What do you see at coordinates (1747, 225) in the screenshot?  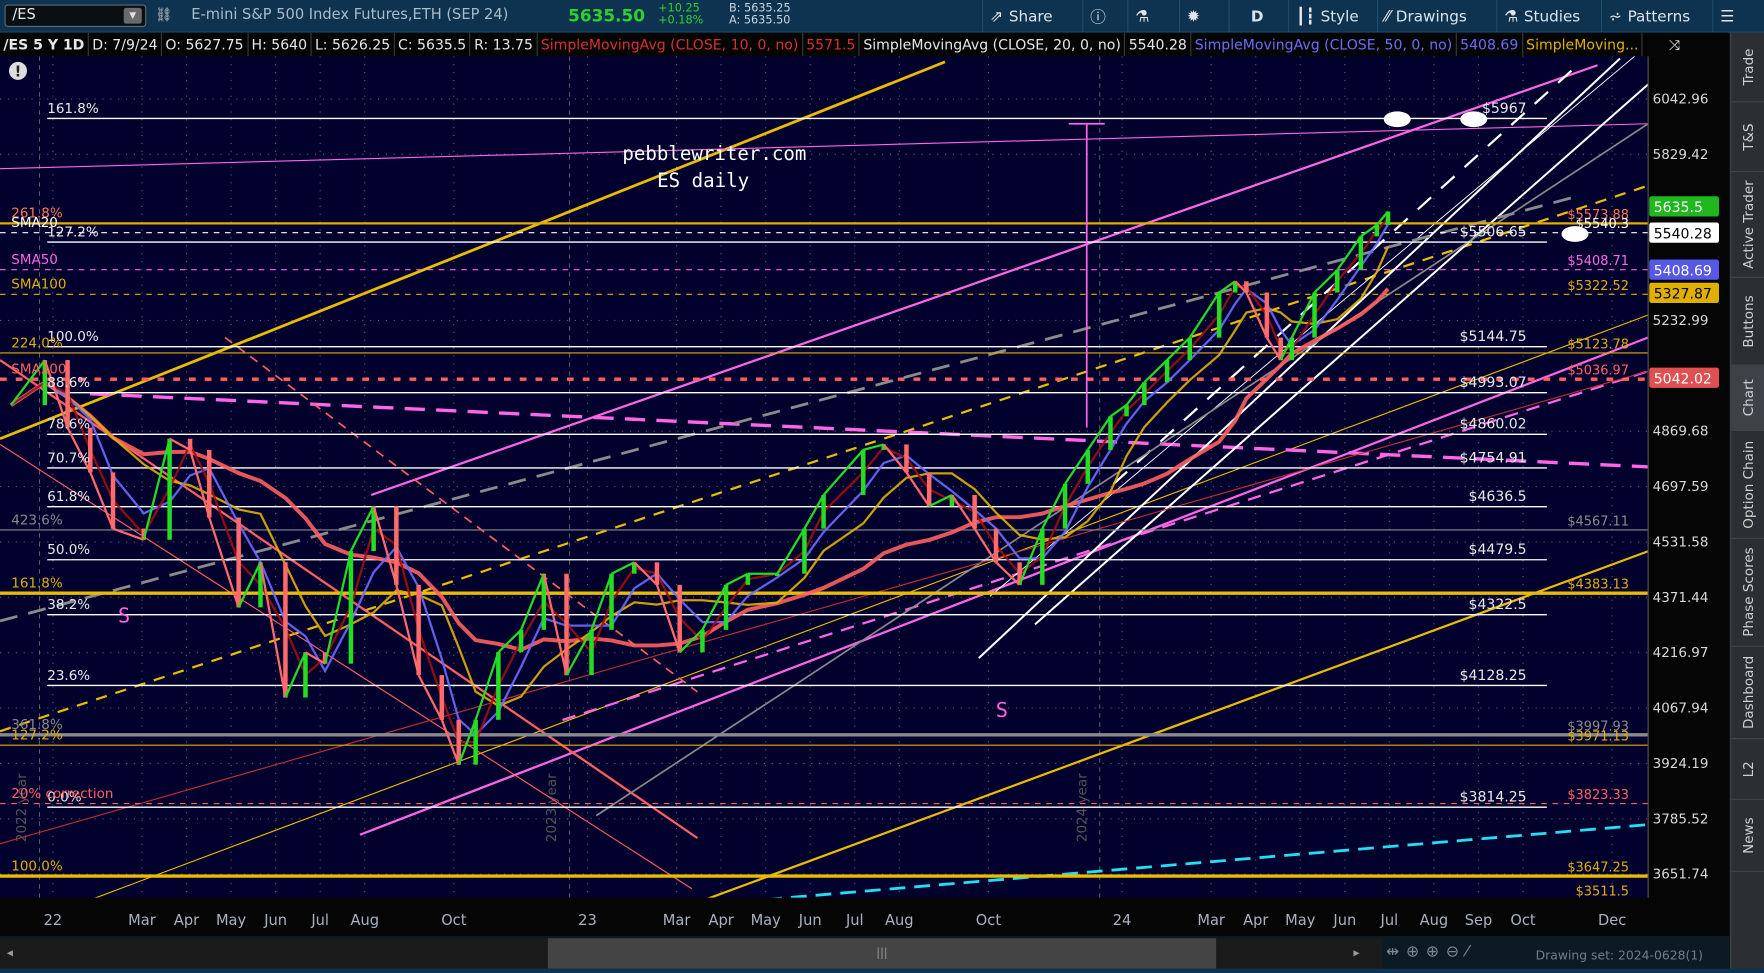 I see `sidebar-tab-active-trader: Active Trader` at bounding box center [1747, 225].